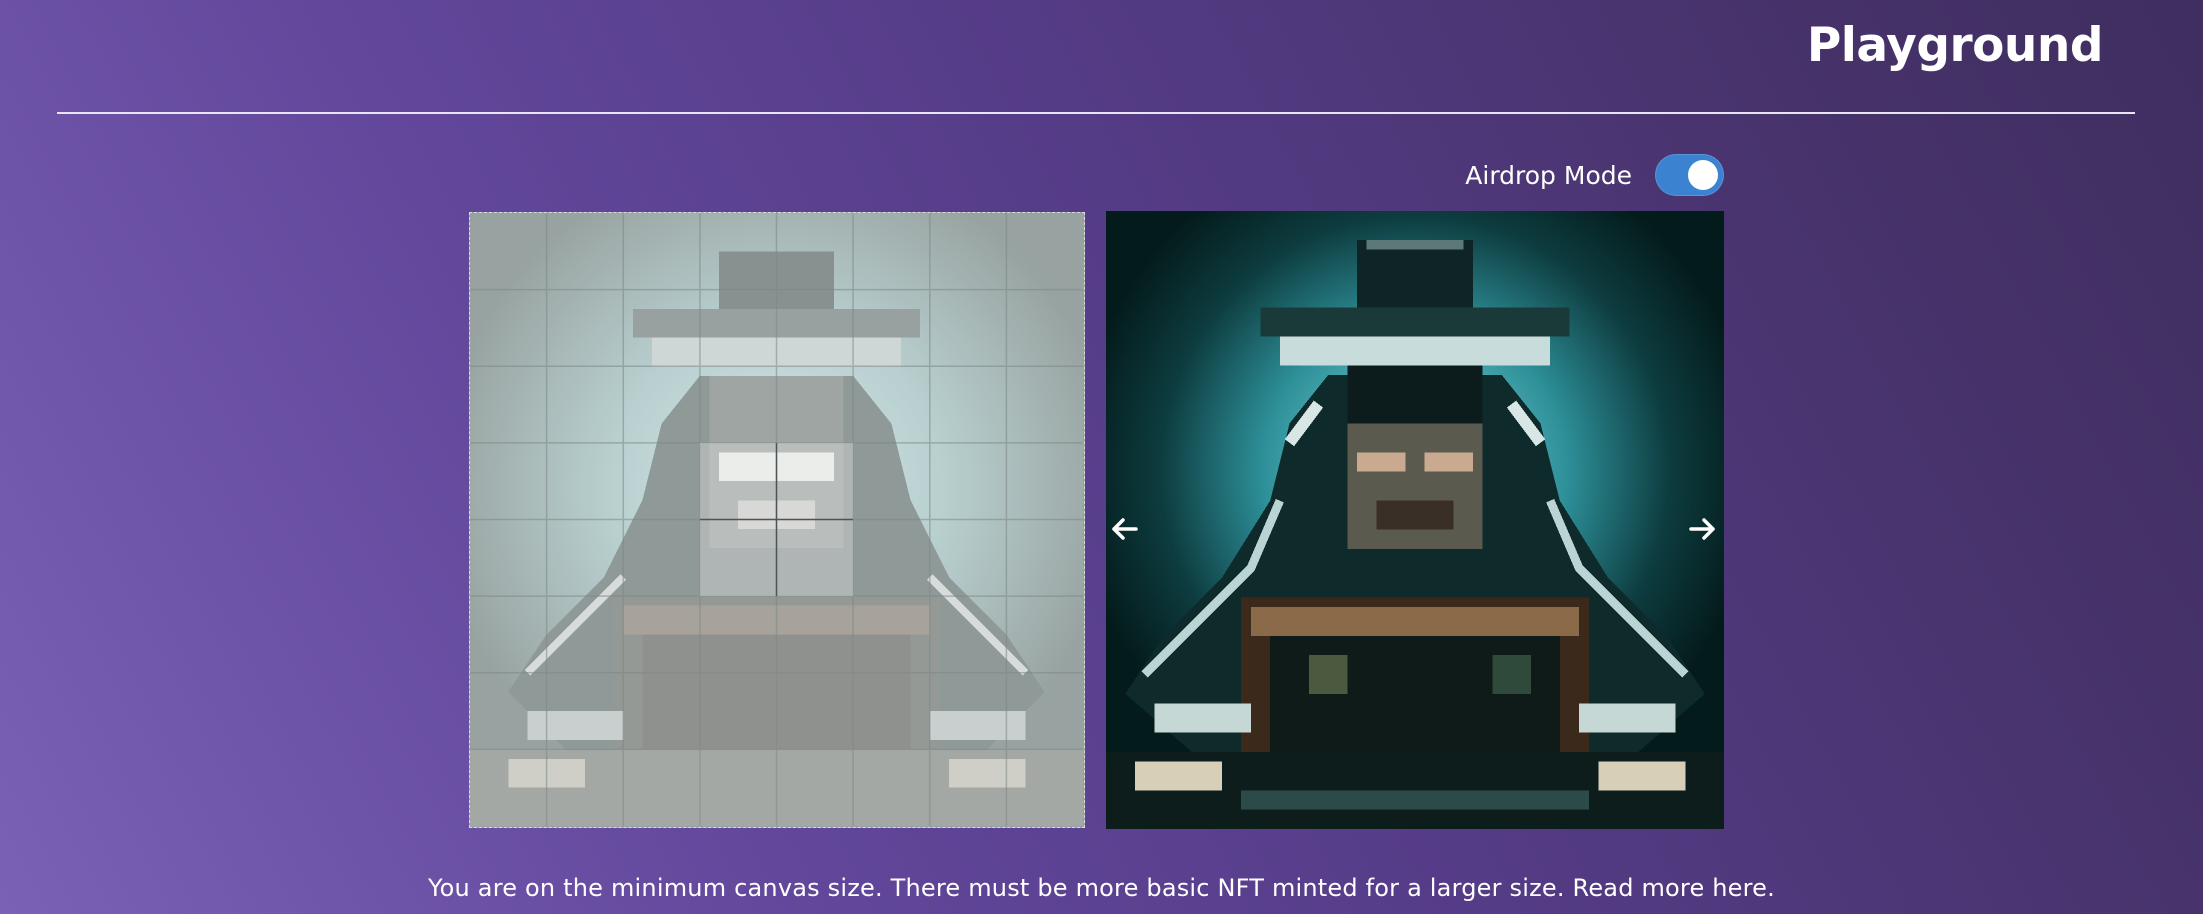 This screenshot has height=914, width=2203. Describe the element at coordinates (1124, 529) in the screenshot. I see `arrow-left-icon` at that location.